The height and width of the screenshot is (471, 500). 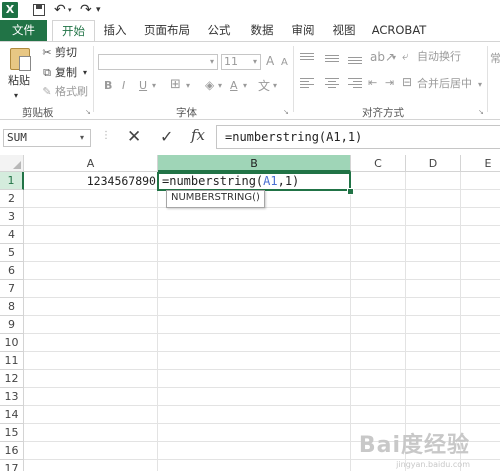 I want to click on row-header-7: 7, so click(x=12, y=289).